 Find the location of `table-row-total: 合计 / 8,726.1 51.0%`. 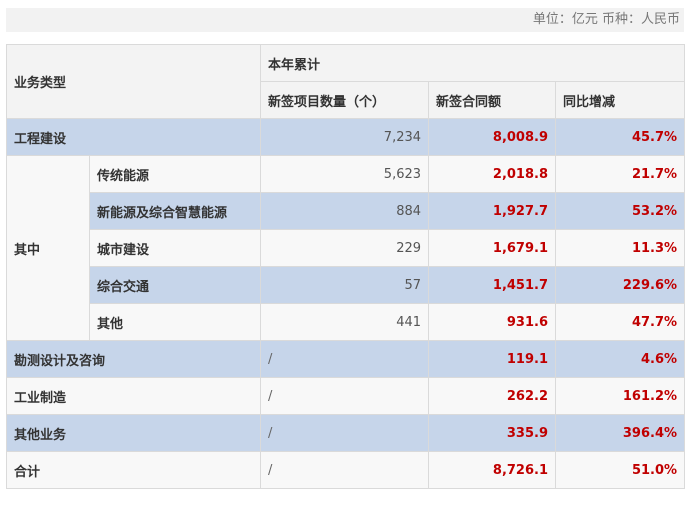

table-row-total: 合计 / 8,726.1 51.0% is located at coordinates (345, 470).